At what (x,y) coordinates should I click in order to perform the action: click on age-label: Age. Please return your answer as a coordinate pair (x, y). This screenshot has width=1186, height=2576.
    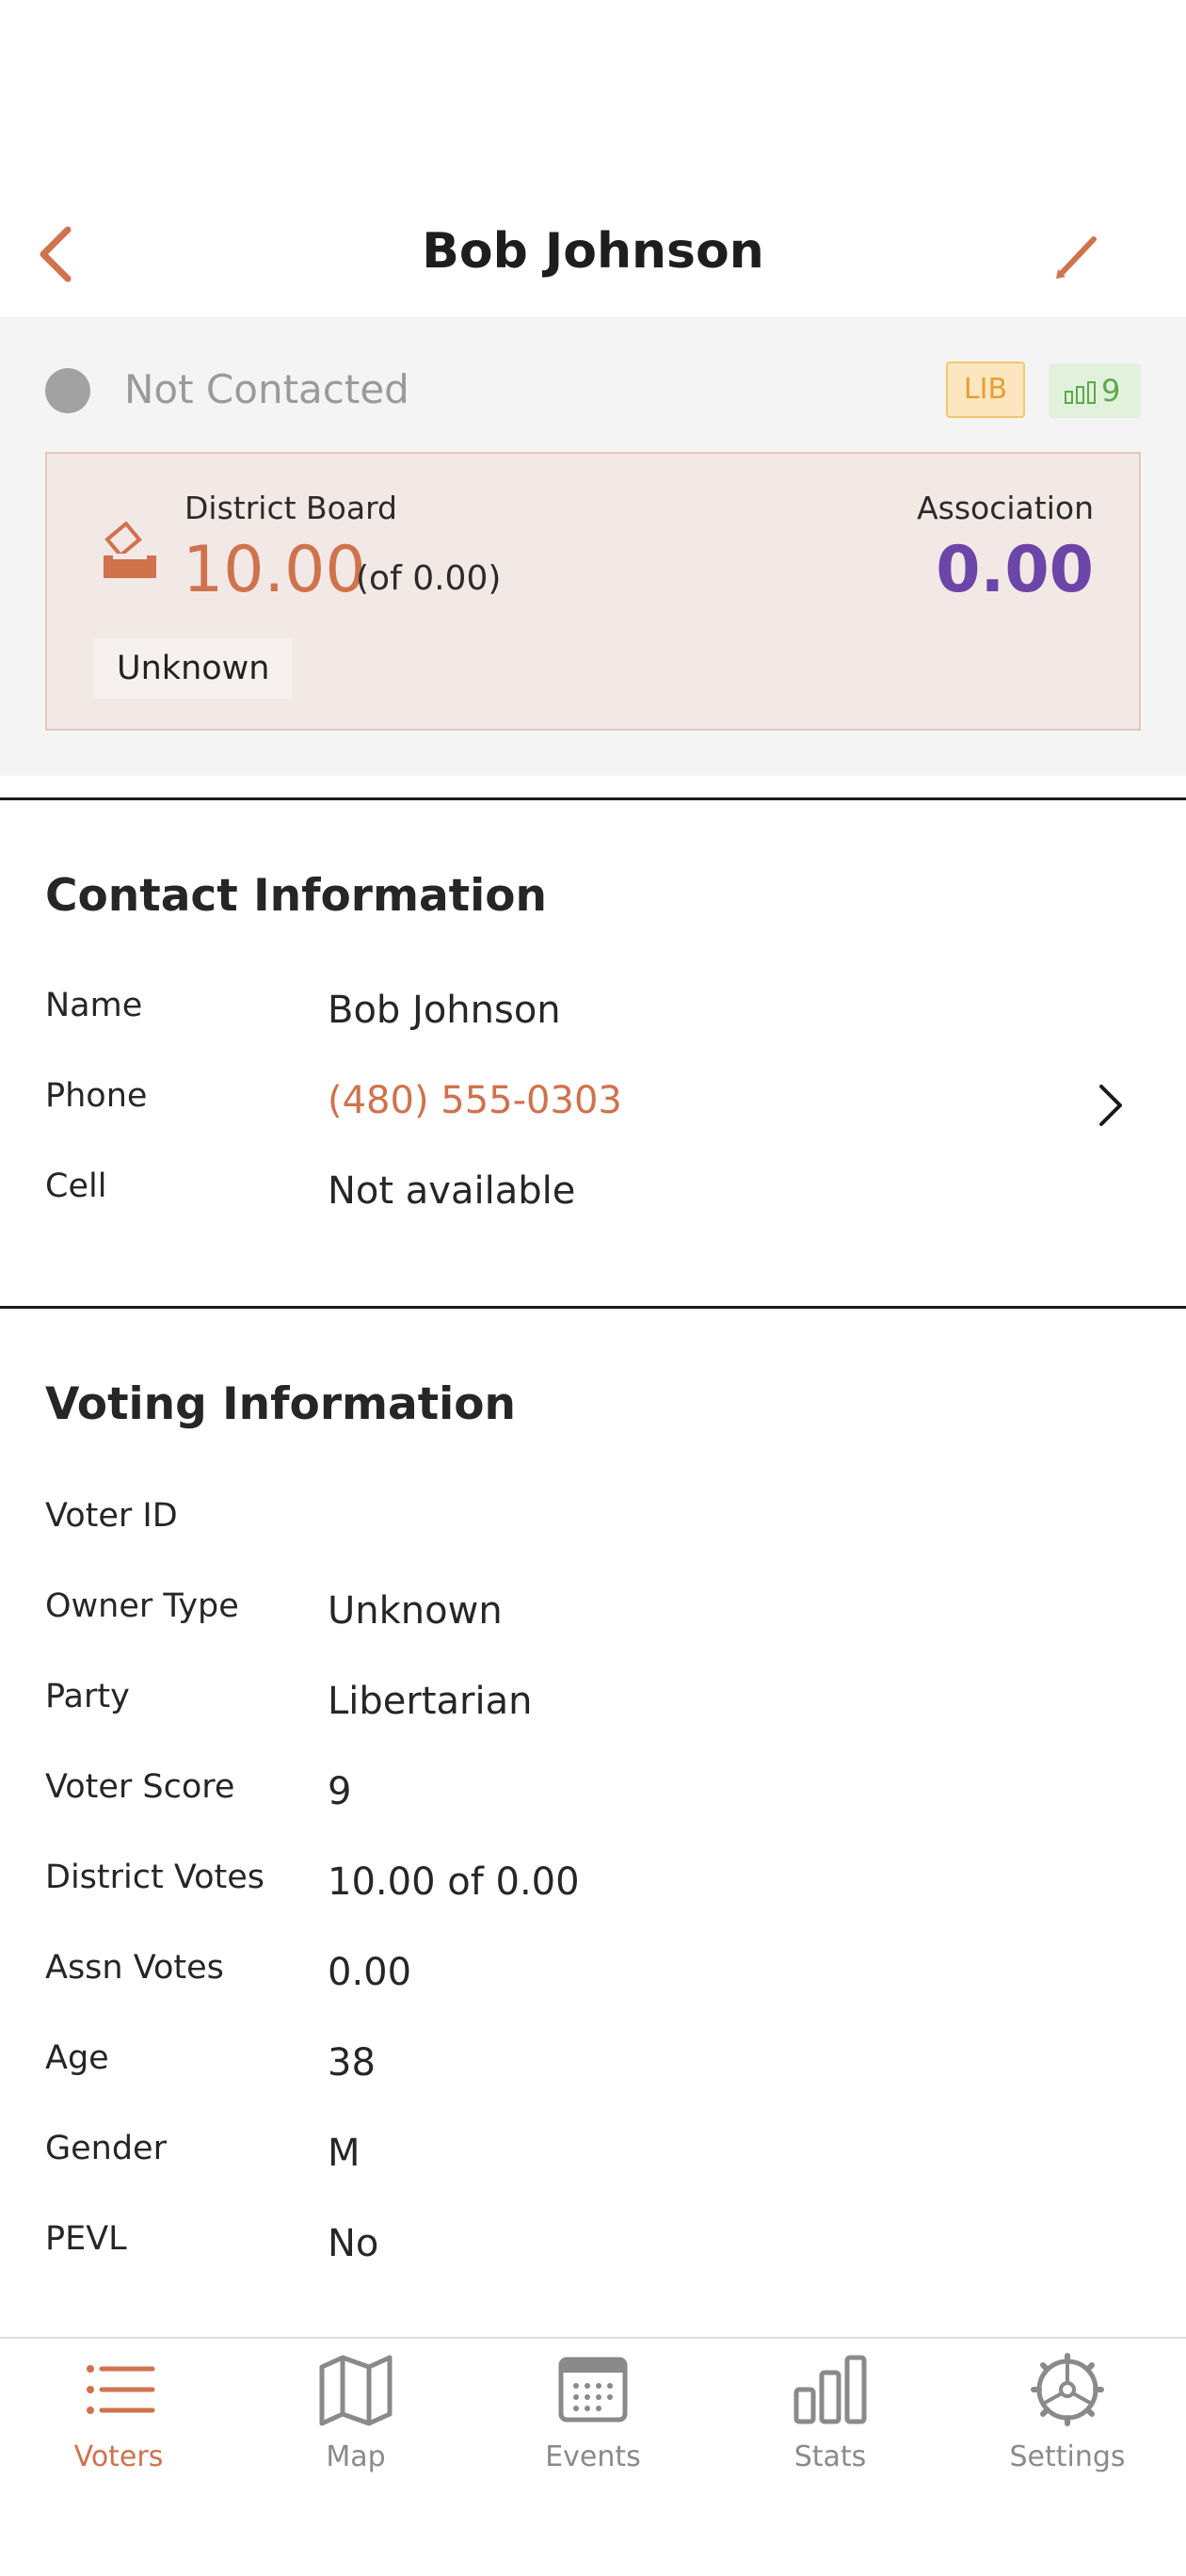
    Looking at the image, I should click on (77, 2058).